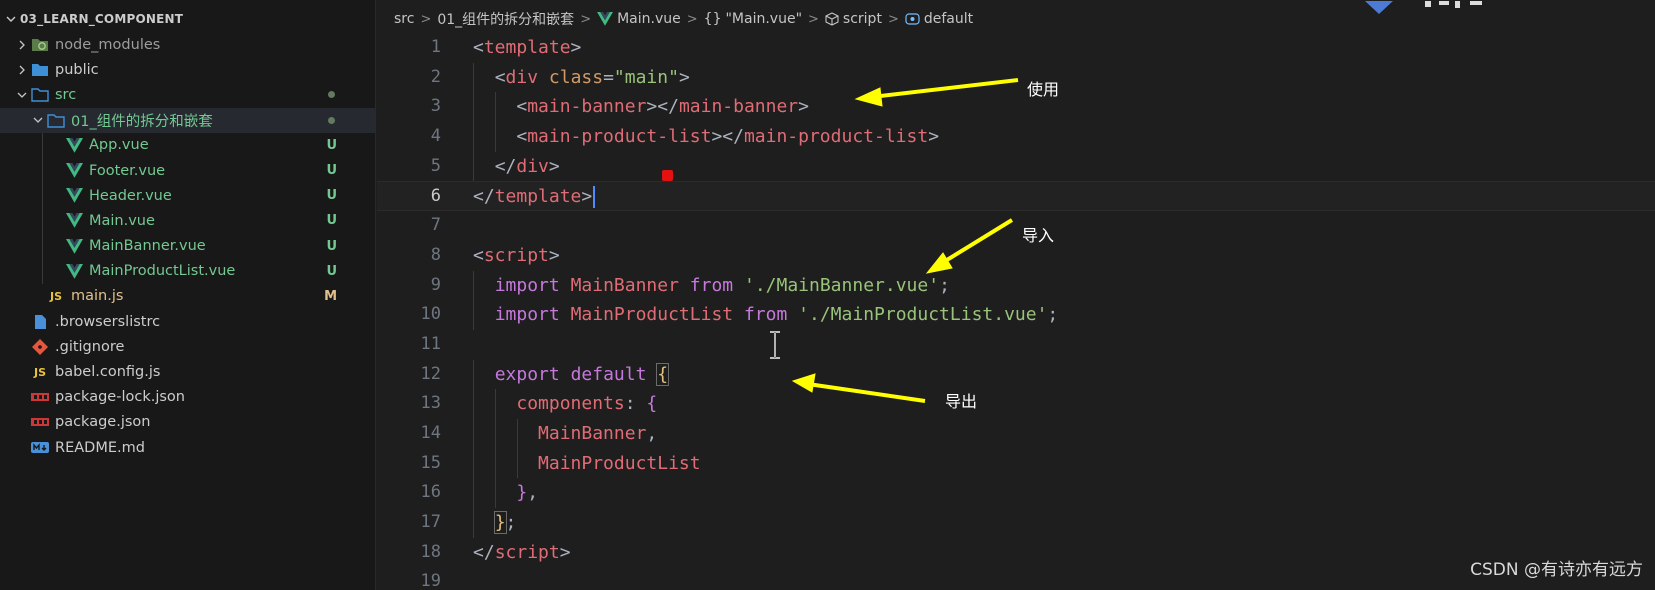 Image resolution: width=1655 pixels, height=590 pixels. Describe the element at coordinates (187, 271) in the screenshot. I see `tree-item-mainproductlist-vue: MainProductList.vue U` at that location.